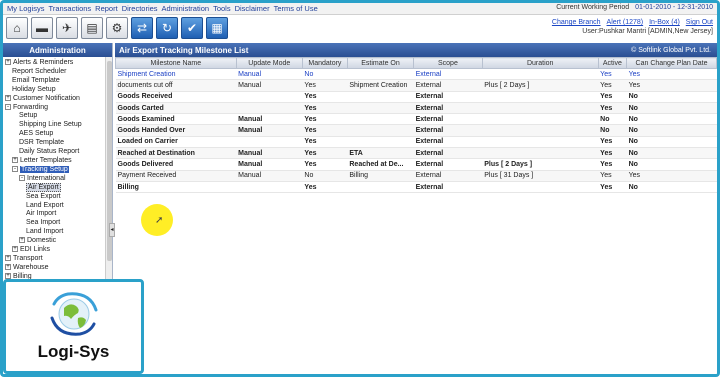 Image resolution: width=720 pixels, height=377 pixels. What do you see at coordinates (42, 143) in the screenshot?
I see `sidebar-item-label: DSR Template` at bounding box center [42, 143].